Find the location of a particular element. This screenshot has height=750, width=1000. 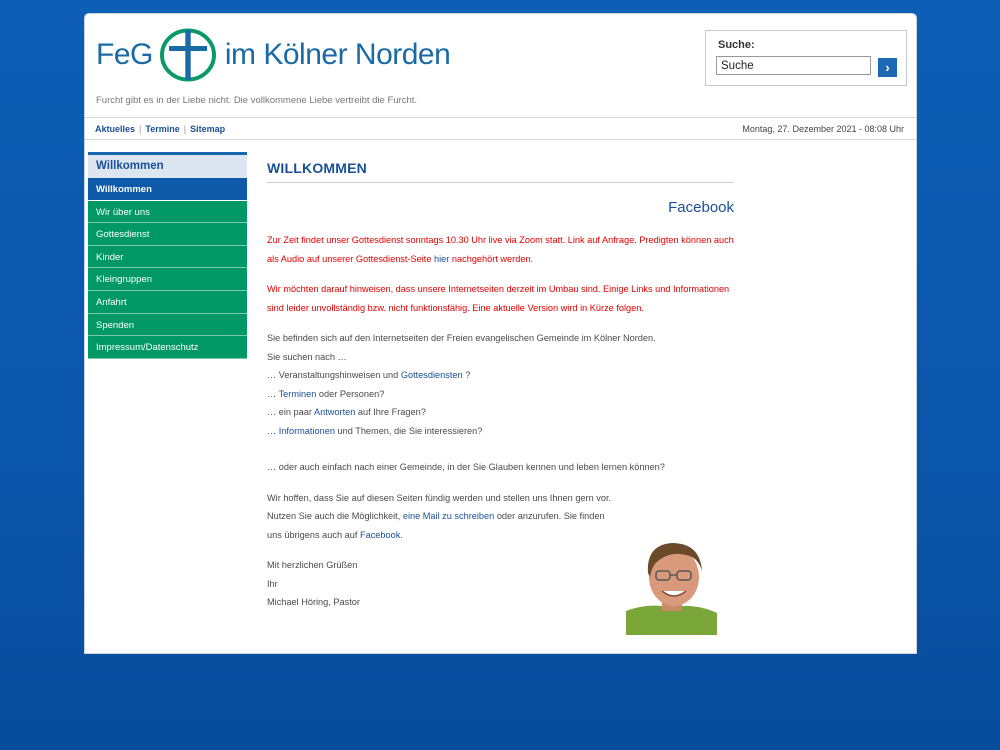

sidebar-item-gottesdienst: Gottesdienst is located at coordinates (167, 234).